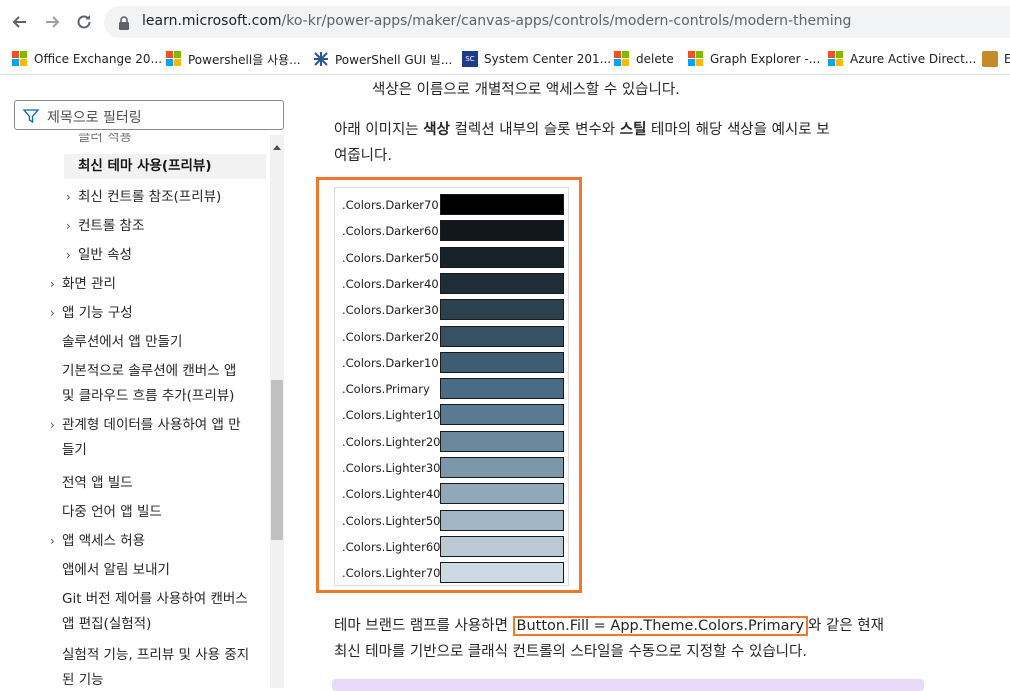 The image size is (1010, 691). What do you see at coordinates (628, 685) in the screenshot?
I see `note-callout` at bounding box center [628, 685].